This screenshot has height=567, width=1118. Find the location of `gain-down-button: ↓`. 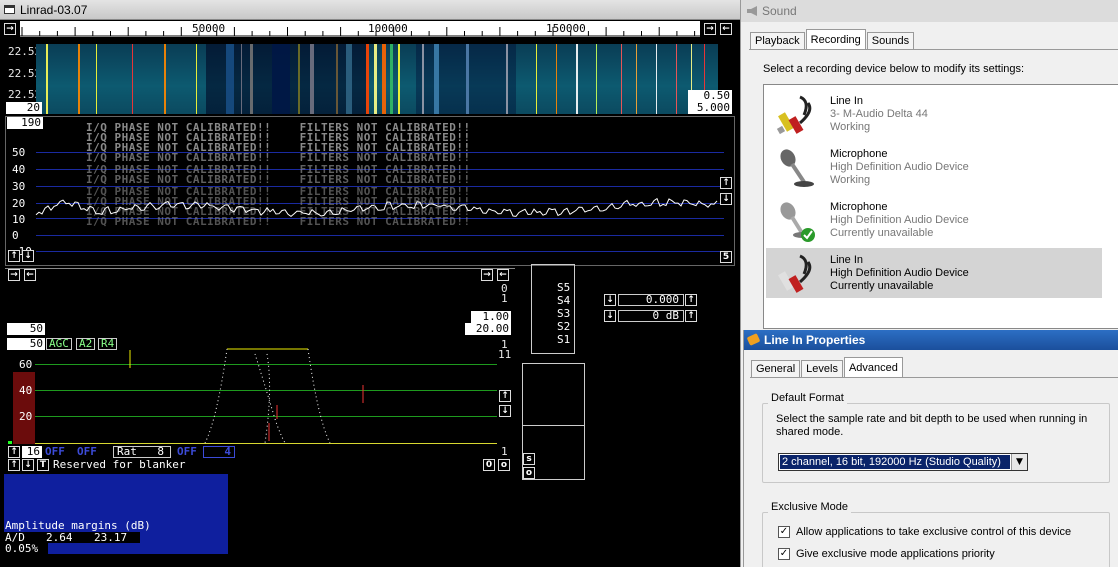

gain-down-button: ↓ is located at coordinates (610, 300).